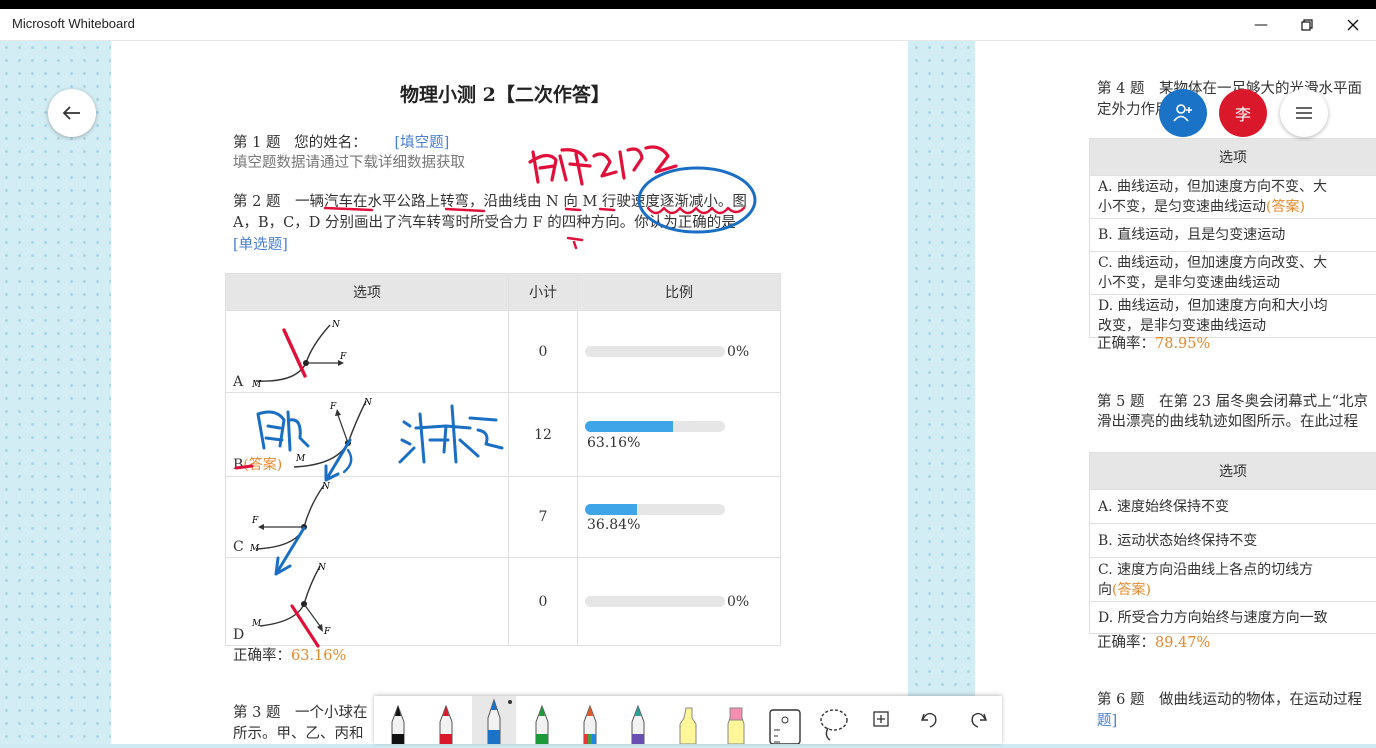 The image size is (1376, 748). I want to click on q3-line1: 第 3 题 一个小球在, so click(300, 713).